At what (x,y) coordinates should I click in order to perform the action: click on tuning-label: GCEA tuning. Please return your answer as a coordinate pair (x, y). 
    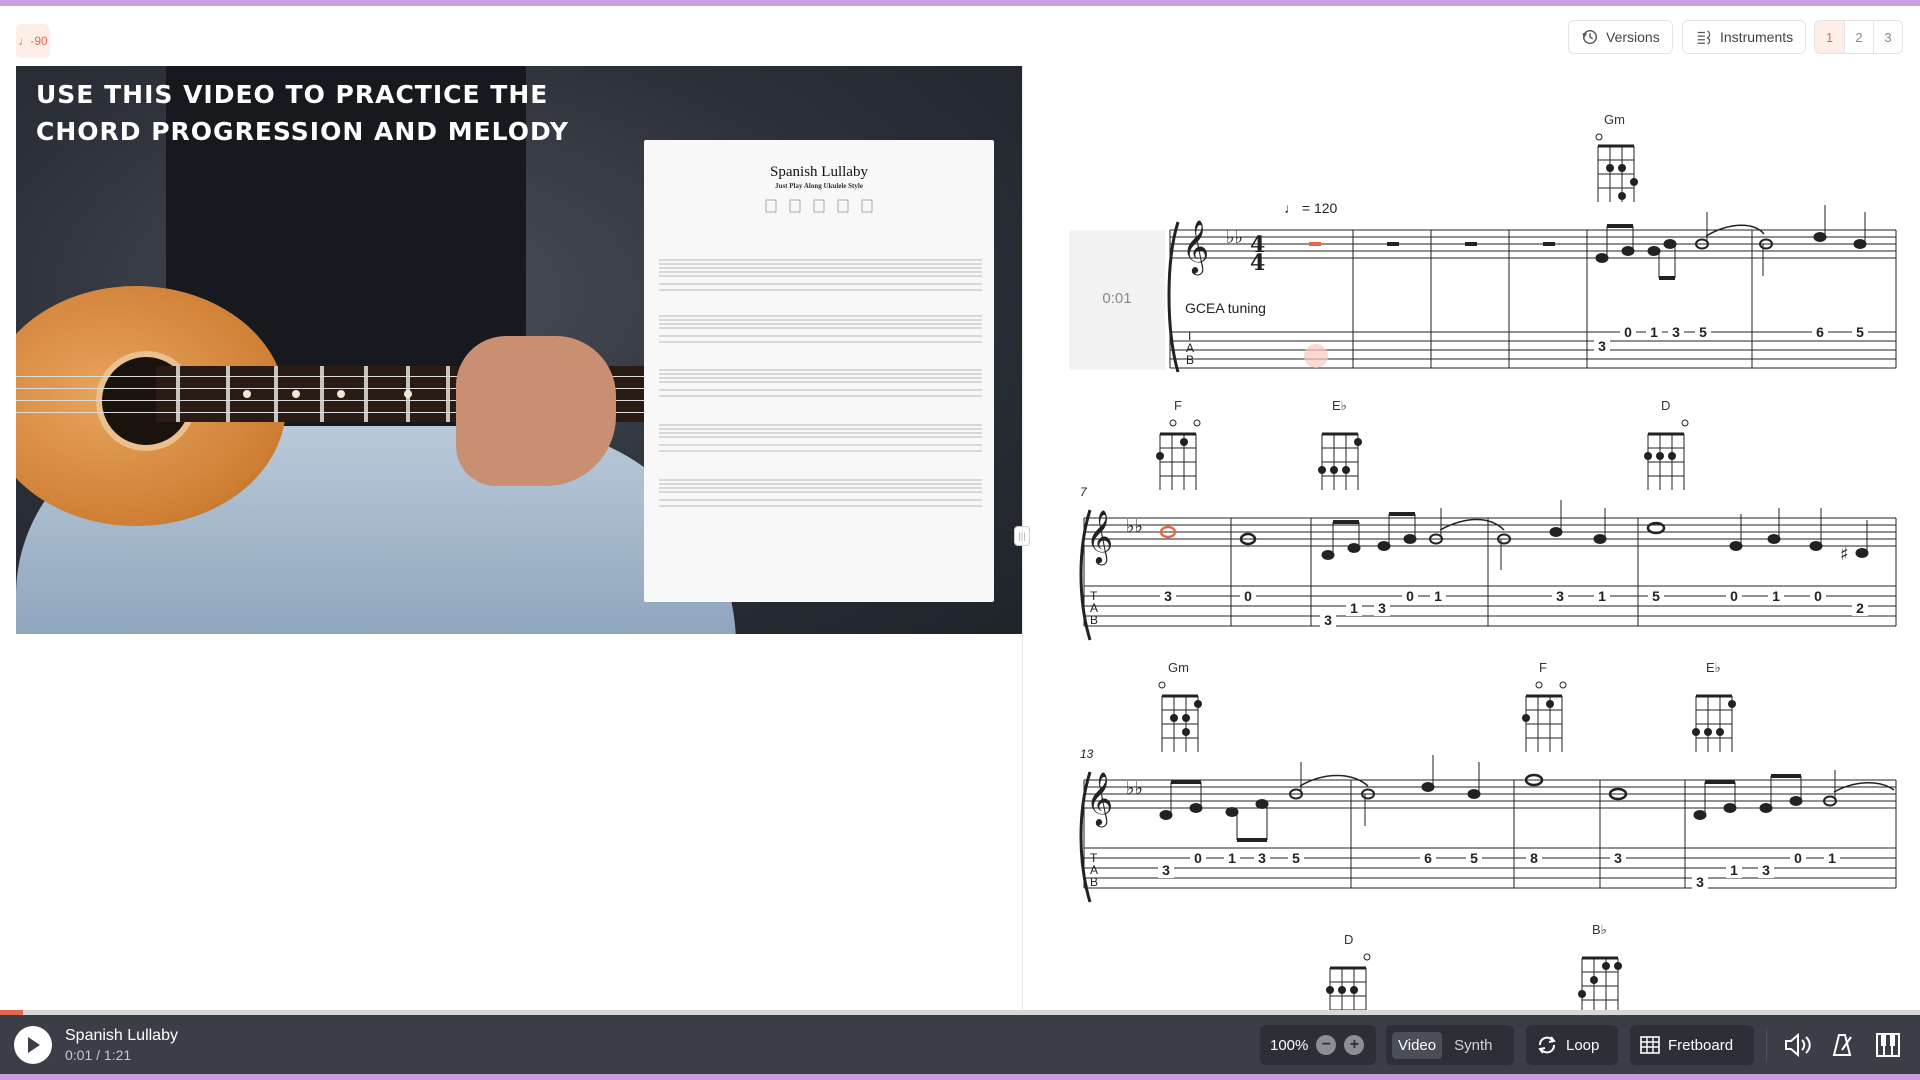
    Looking at the image, I should click on (1225, 308).